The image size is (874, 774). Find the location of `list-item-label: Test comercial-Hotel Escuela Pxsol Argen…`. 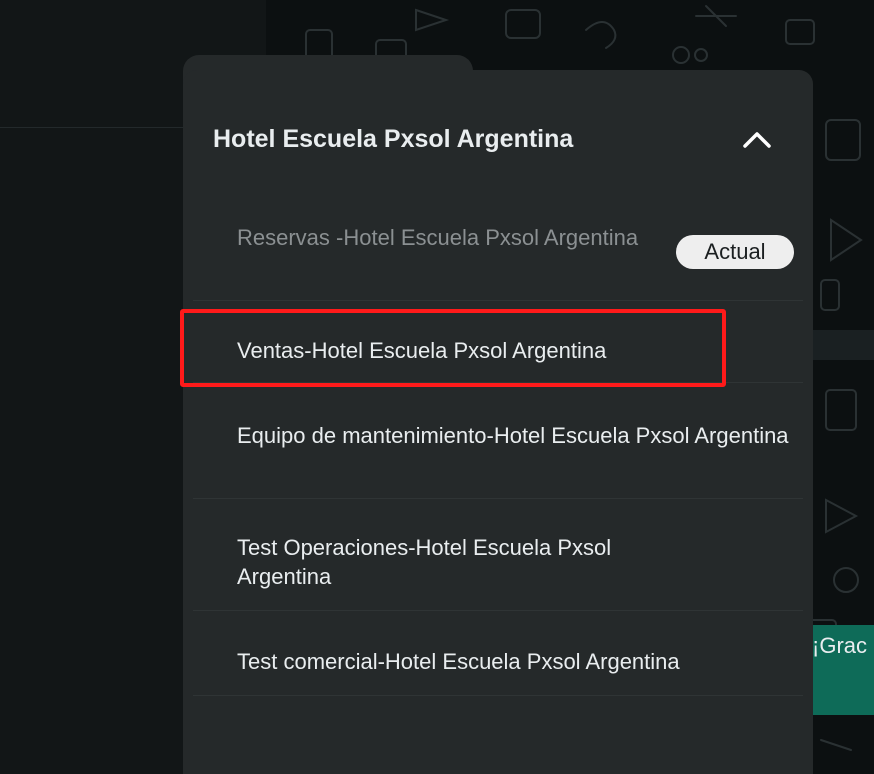

list-item-label: Test comercial-Hotel Escuela Pxsol Argen… is located at coordinates (458, 661).